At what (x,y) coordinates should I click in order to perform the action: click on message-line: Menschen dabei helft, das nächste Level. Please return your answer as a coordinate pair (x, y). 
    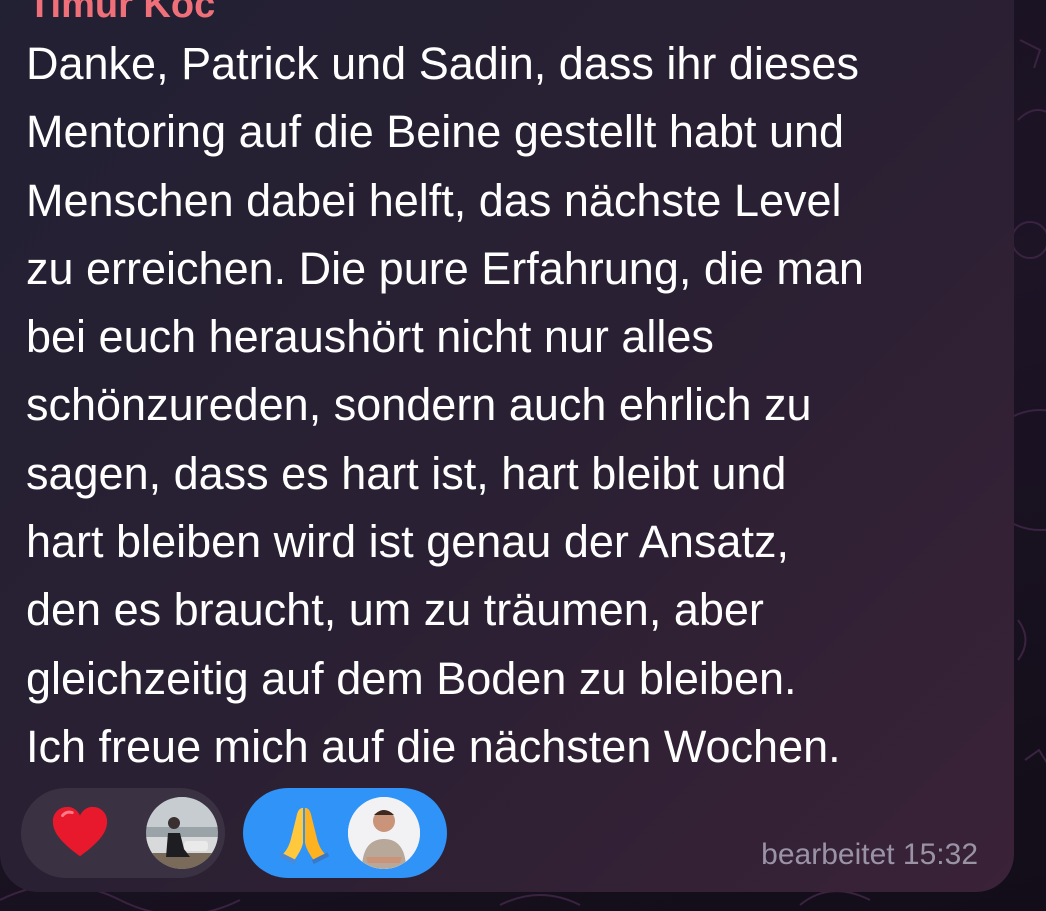
    Looking at the image, I should click on (434, 200).